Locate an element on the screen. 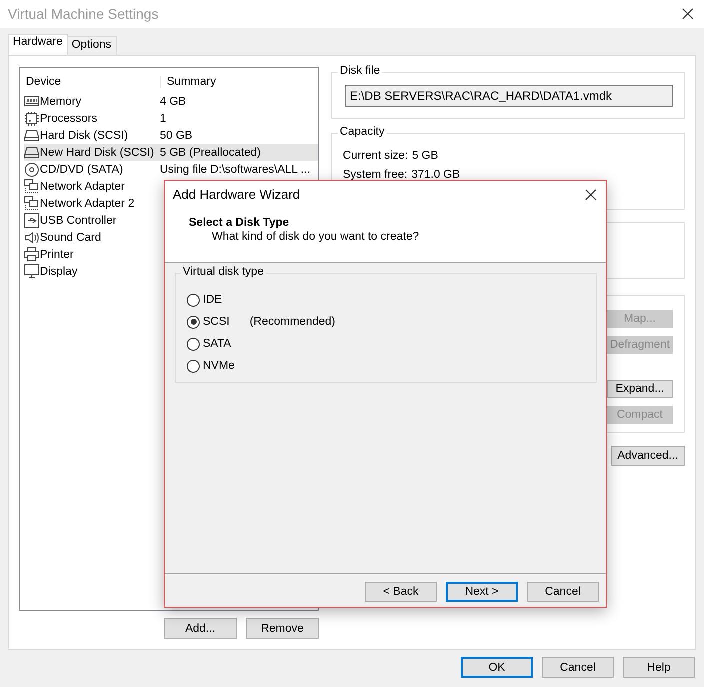 The width and height of the screenshot is (704, 687). column-header: Device is located at coordinates (90, 82).